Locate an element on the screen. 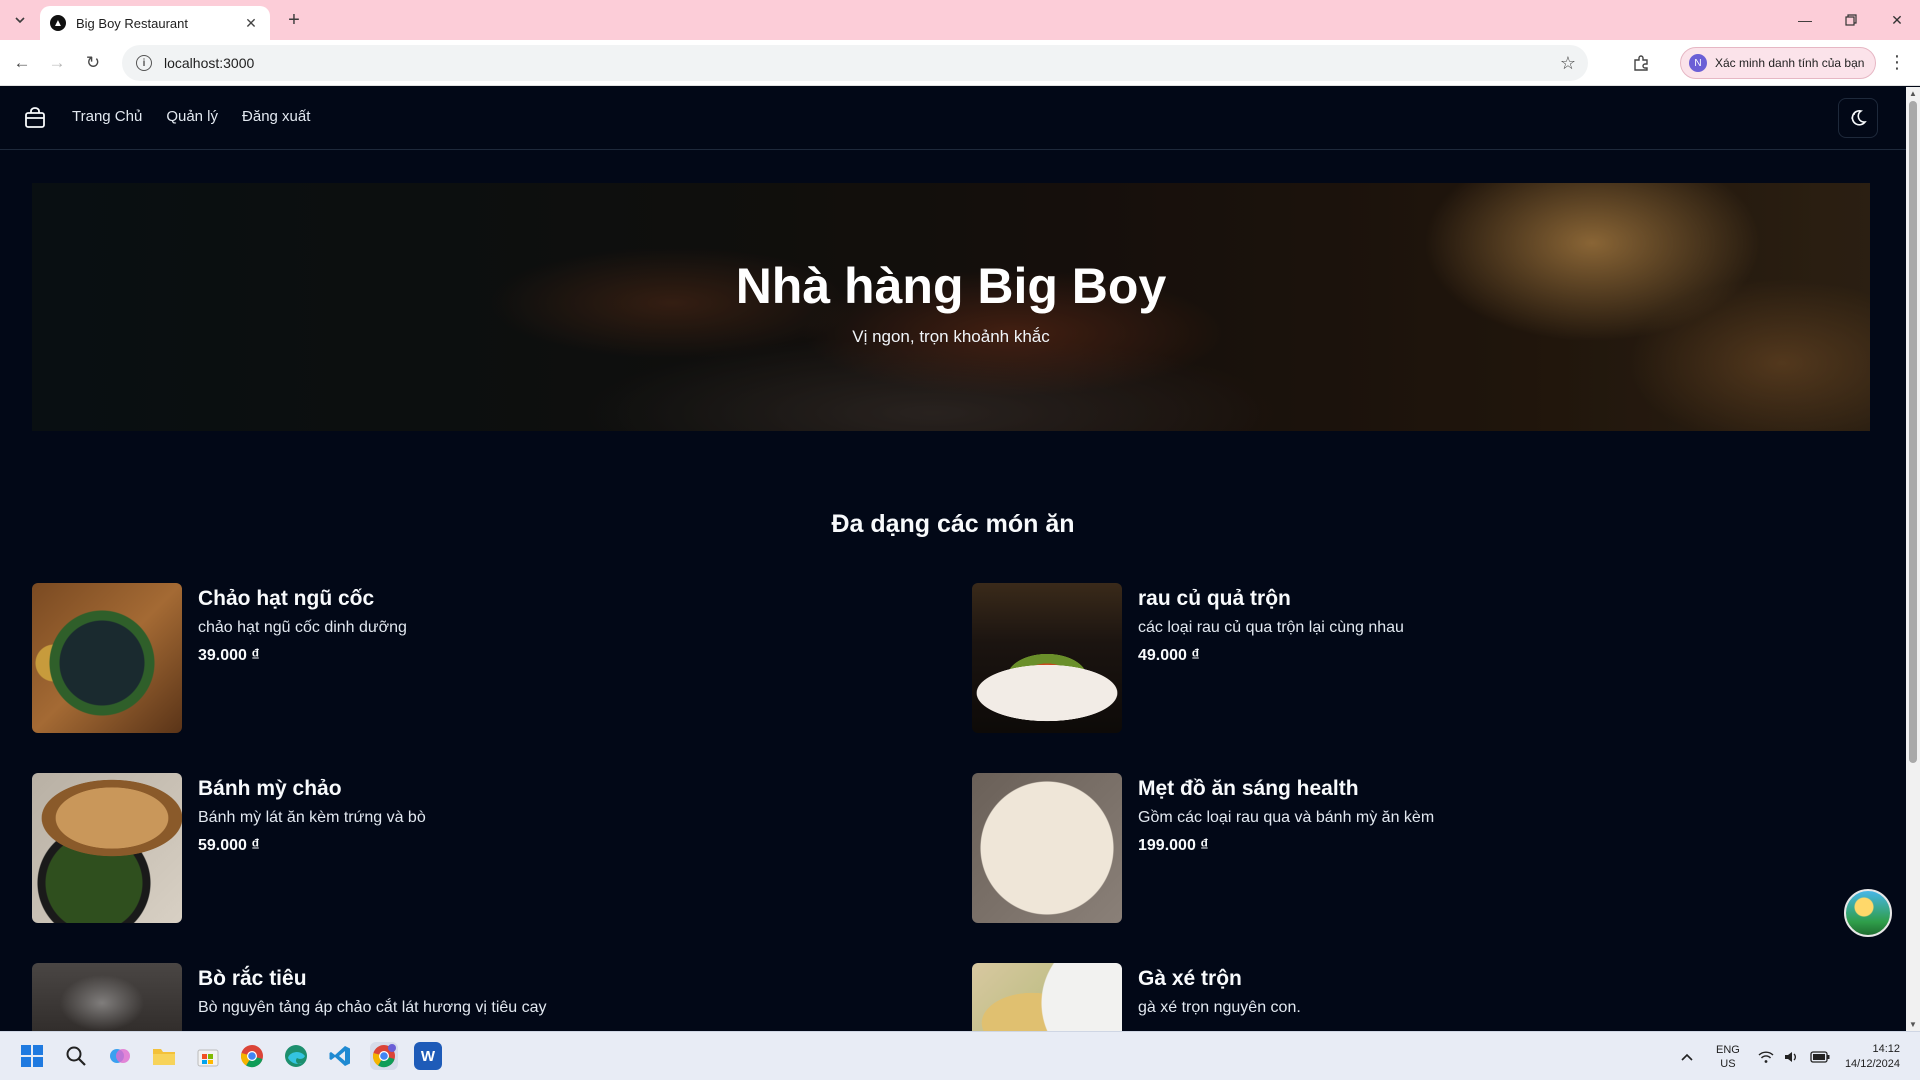  wifi-icon is located at coordinates (1766, 1056).